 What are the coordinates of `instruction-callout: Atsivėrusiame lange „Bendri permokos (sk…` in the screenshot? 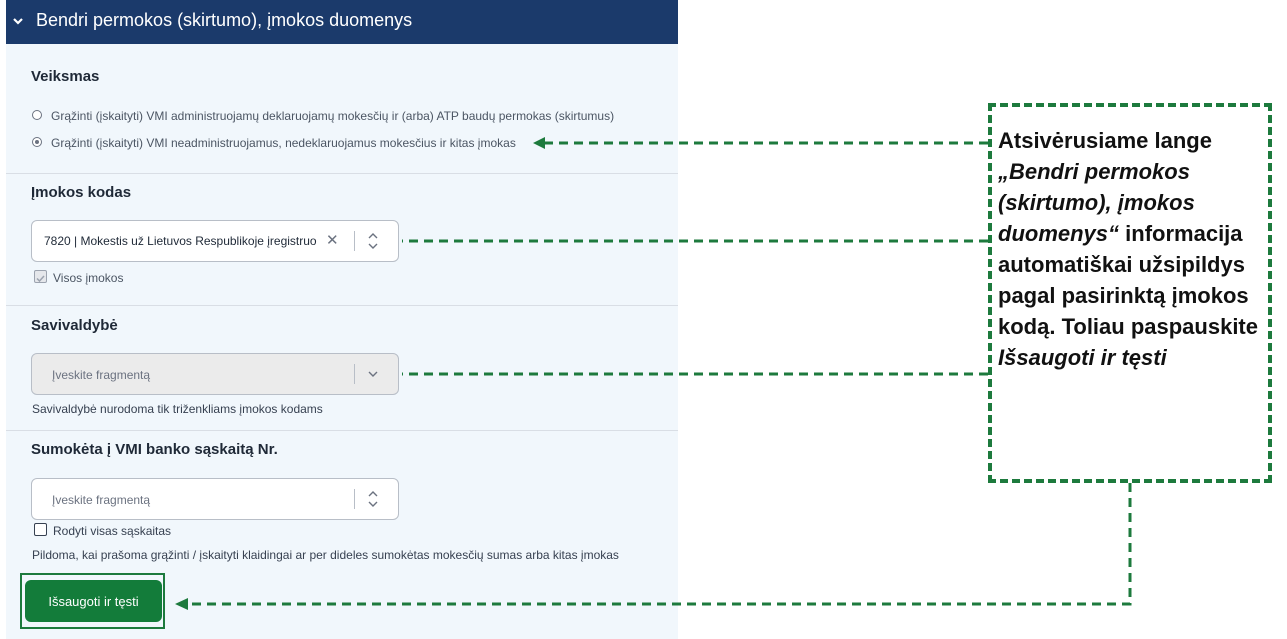 It's located at (1130, 293).